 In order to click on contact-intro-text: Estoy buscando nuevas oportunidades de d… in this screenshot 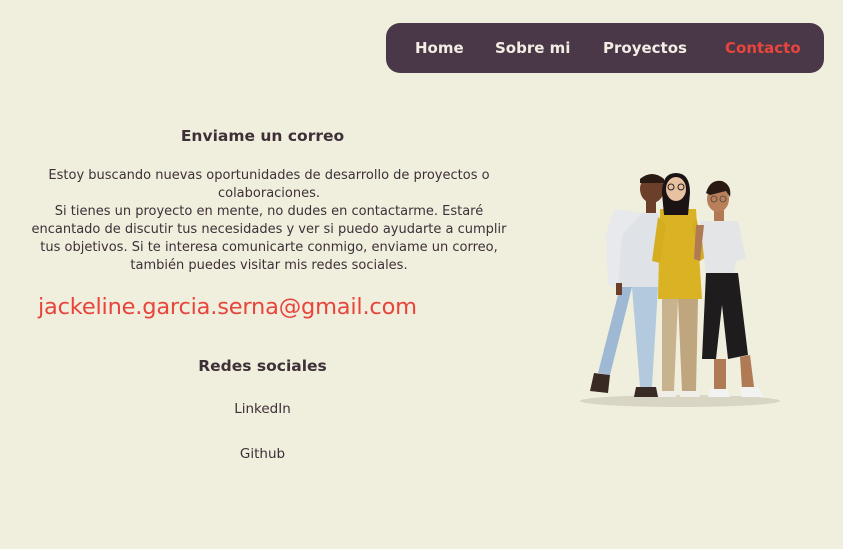, I will do `click(269, 221)`.